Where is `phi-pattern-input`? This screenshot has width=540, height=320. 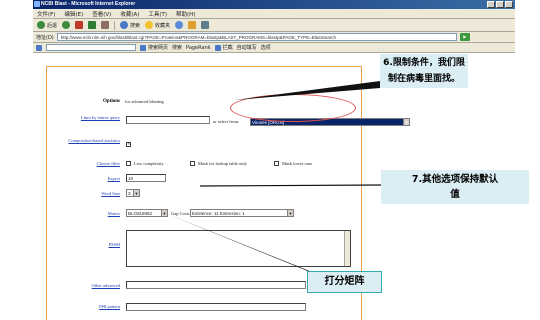 phi-pattern-input is located at coordinates (216, 307).